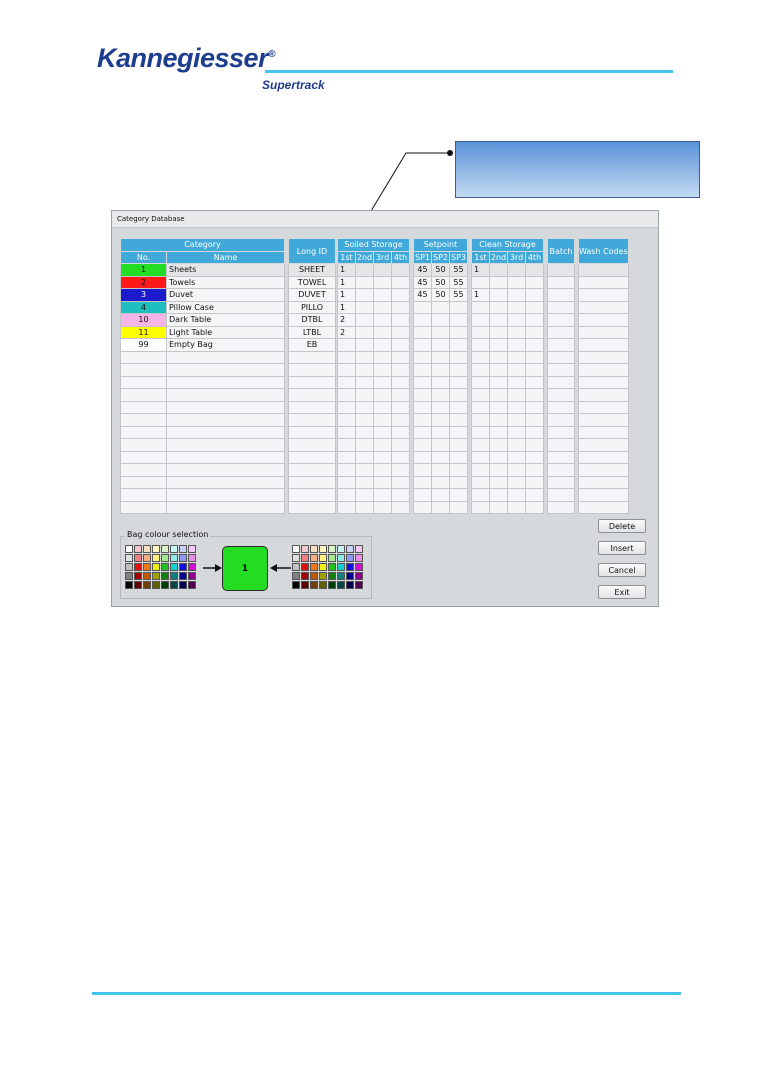  Describe the element at coordinates (225, 282) in the screenshot. I see `category-name-cell: Towels` at that location.